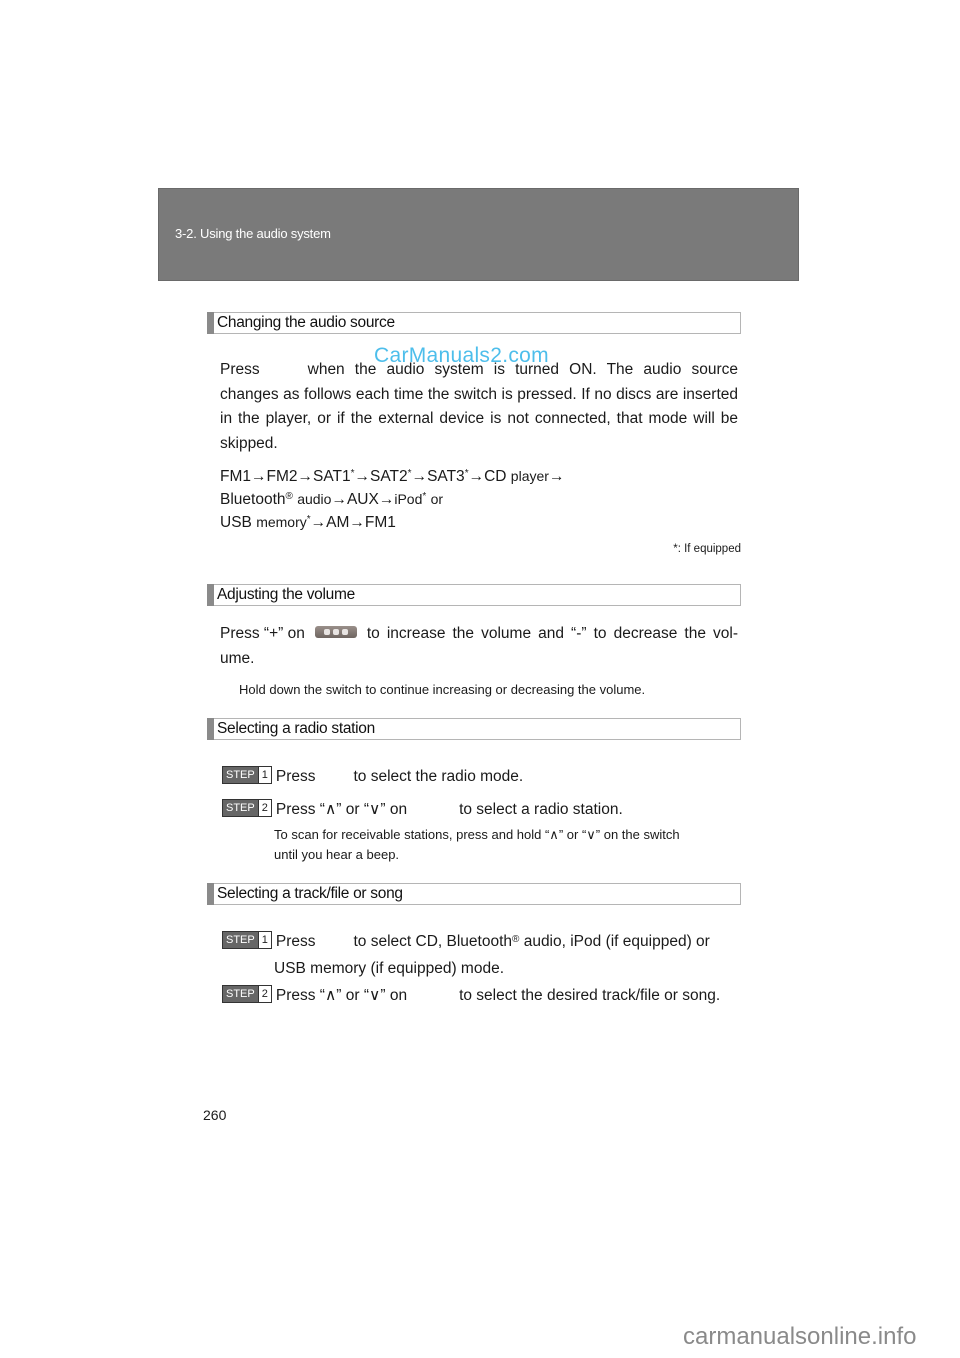 This screenshot has height=1358, width=960. I want to click on radio-step-1: STEP 1 Press to select the radio mode., so click(372, 777).